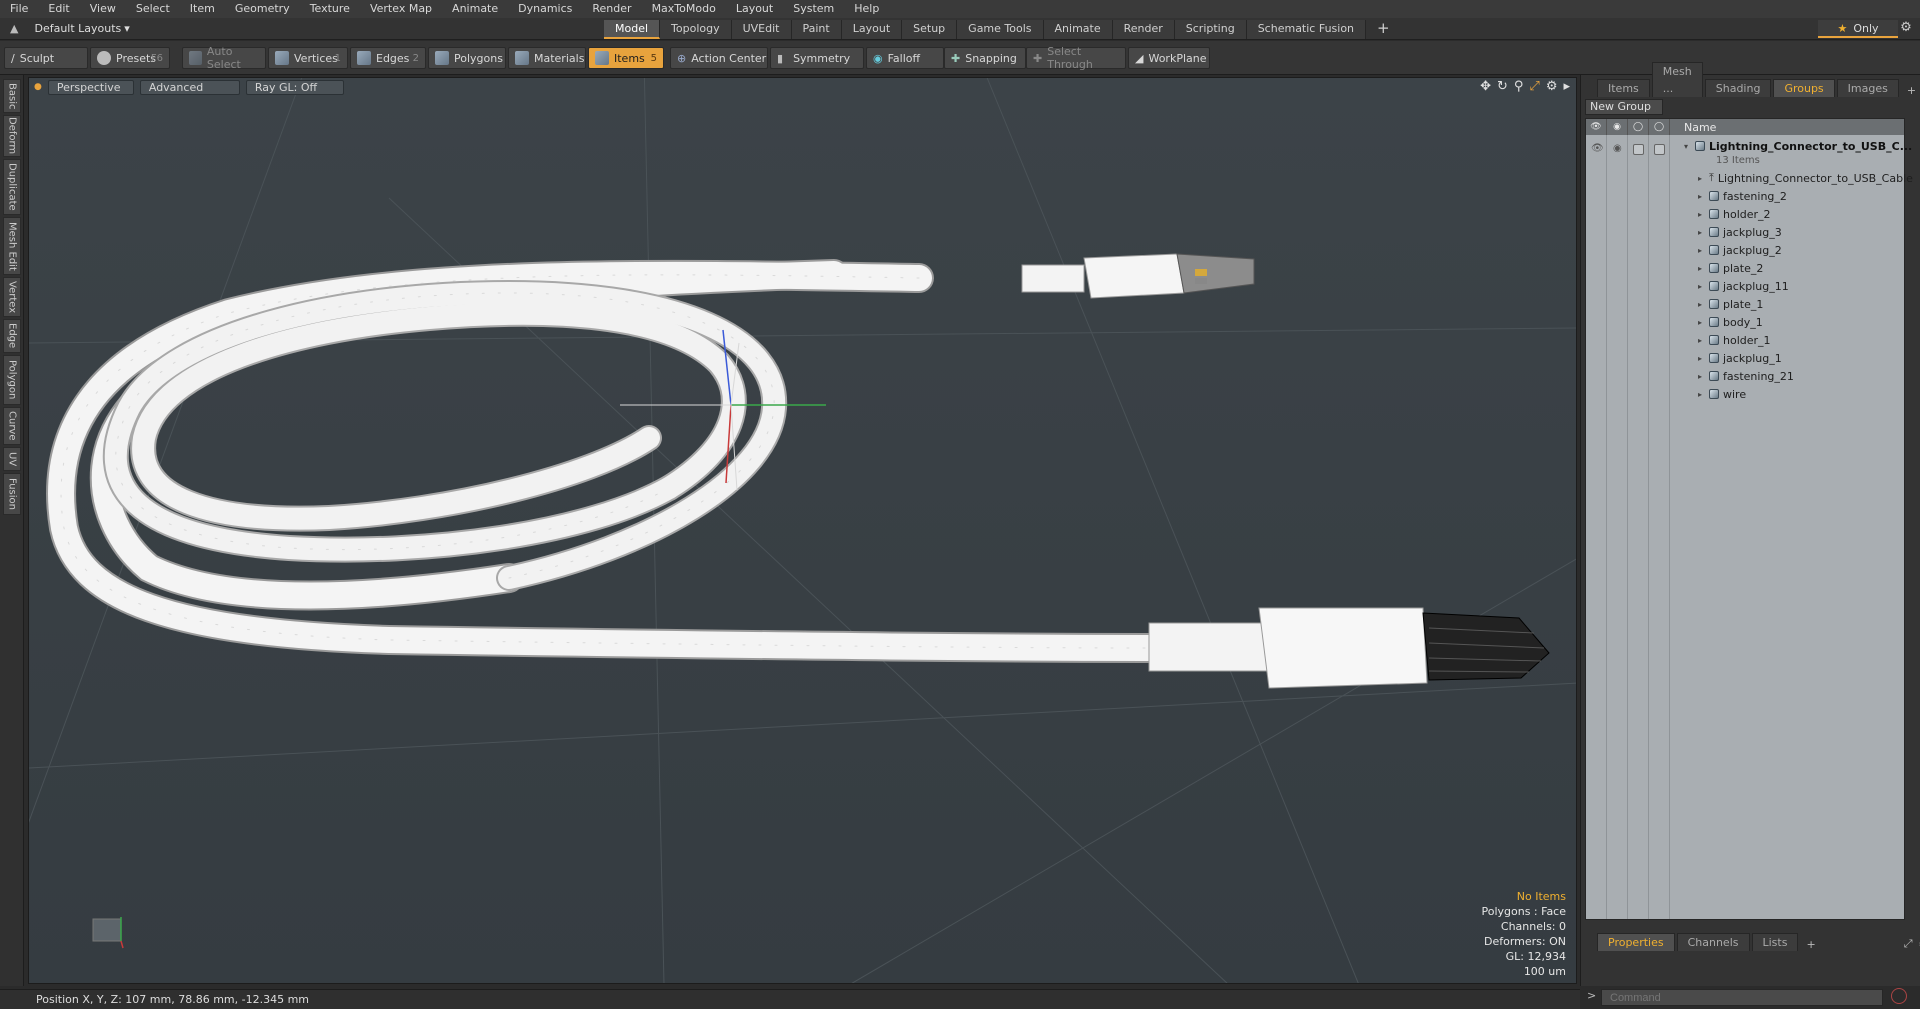 The width and height of the screenshot is (1920, 1009). I want to click on maximize-view-icon: ⤢, so click(1534, 86).